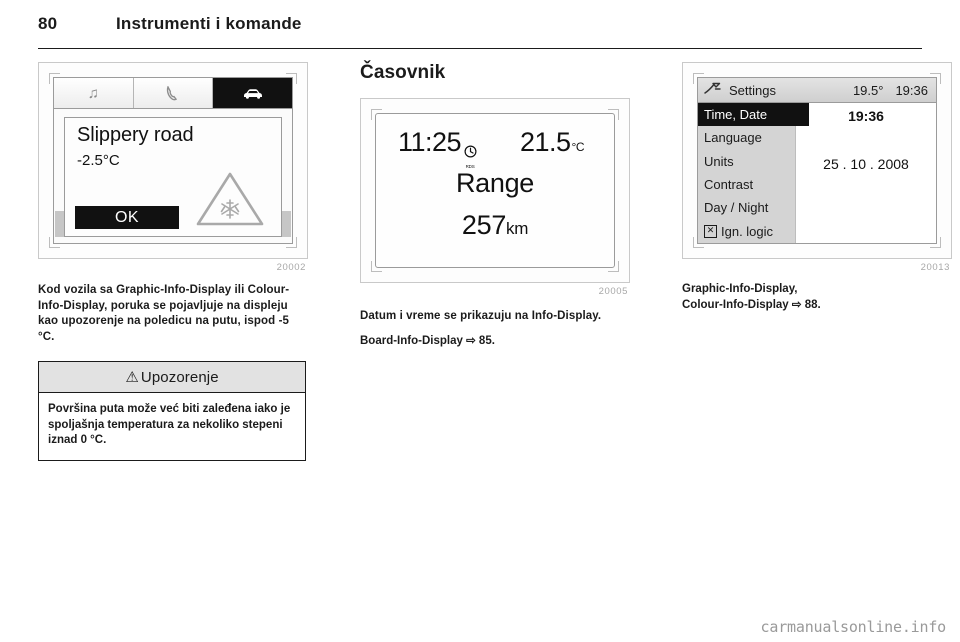 Image resolution: width=960 pixels, height=642 pixels. Describe the element at coordinates (866, 173) in the screenshot. I see `settings-values-pane: 19:36 25 . 10 . 2008` at that location.